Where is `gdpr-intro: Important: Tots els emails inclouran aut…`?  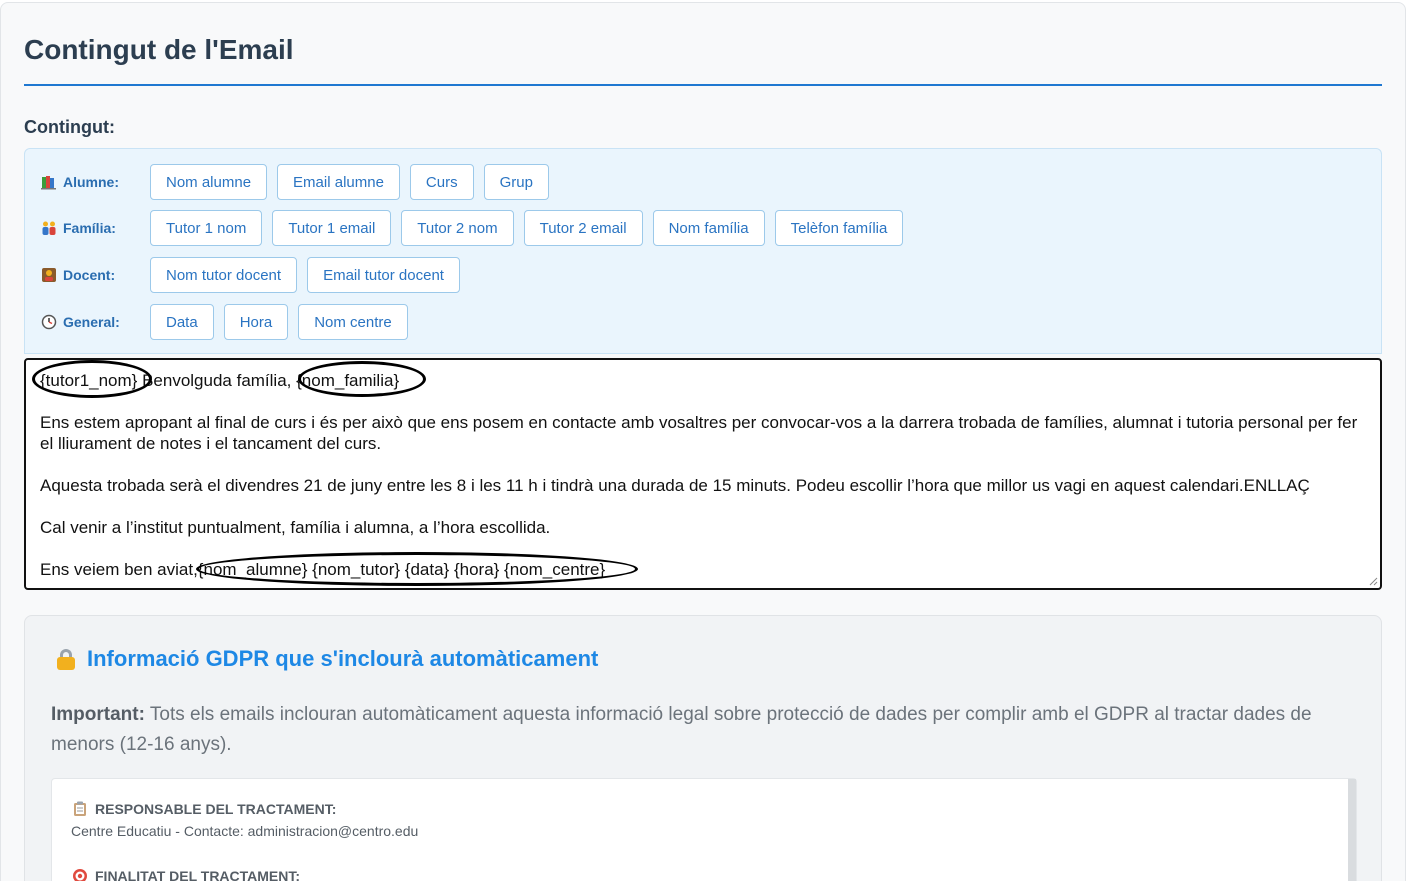 gdpr-intro: Important: Tots els emails inclouran aut… is located at coordinates (681, 729).